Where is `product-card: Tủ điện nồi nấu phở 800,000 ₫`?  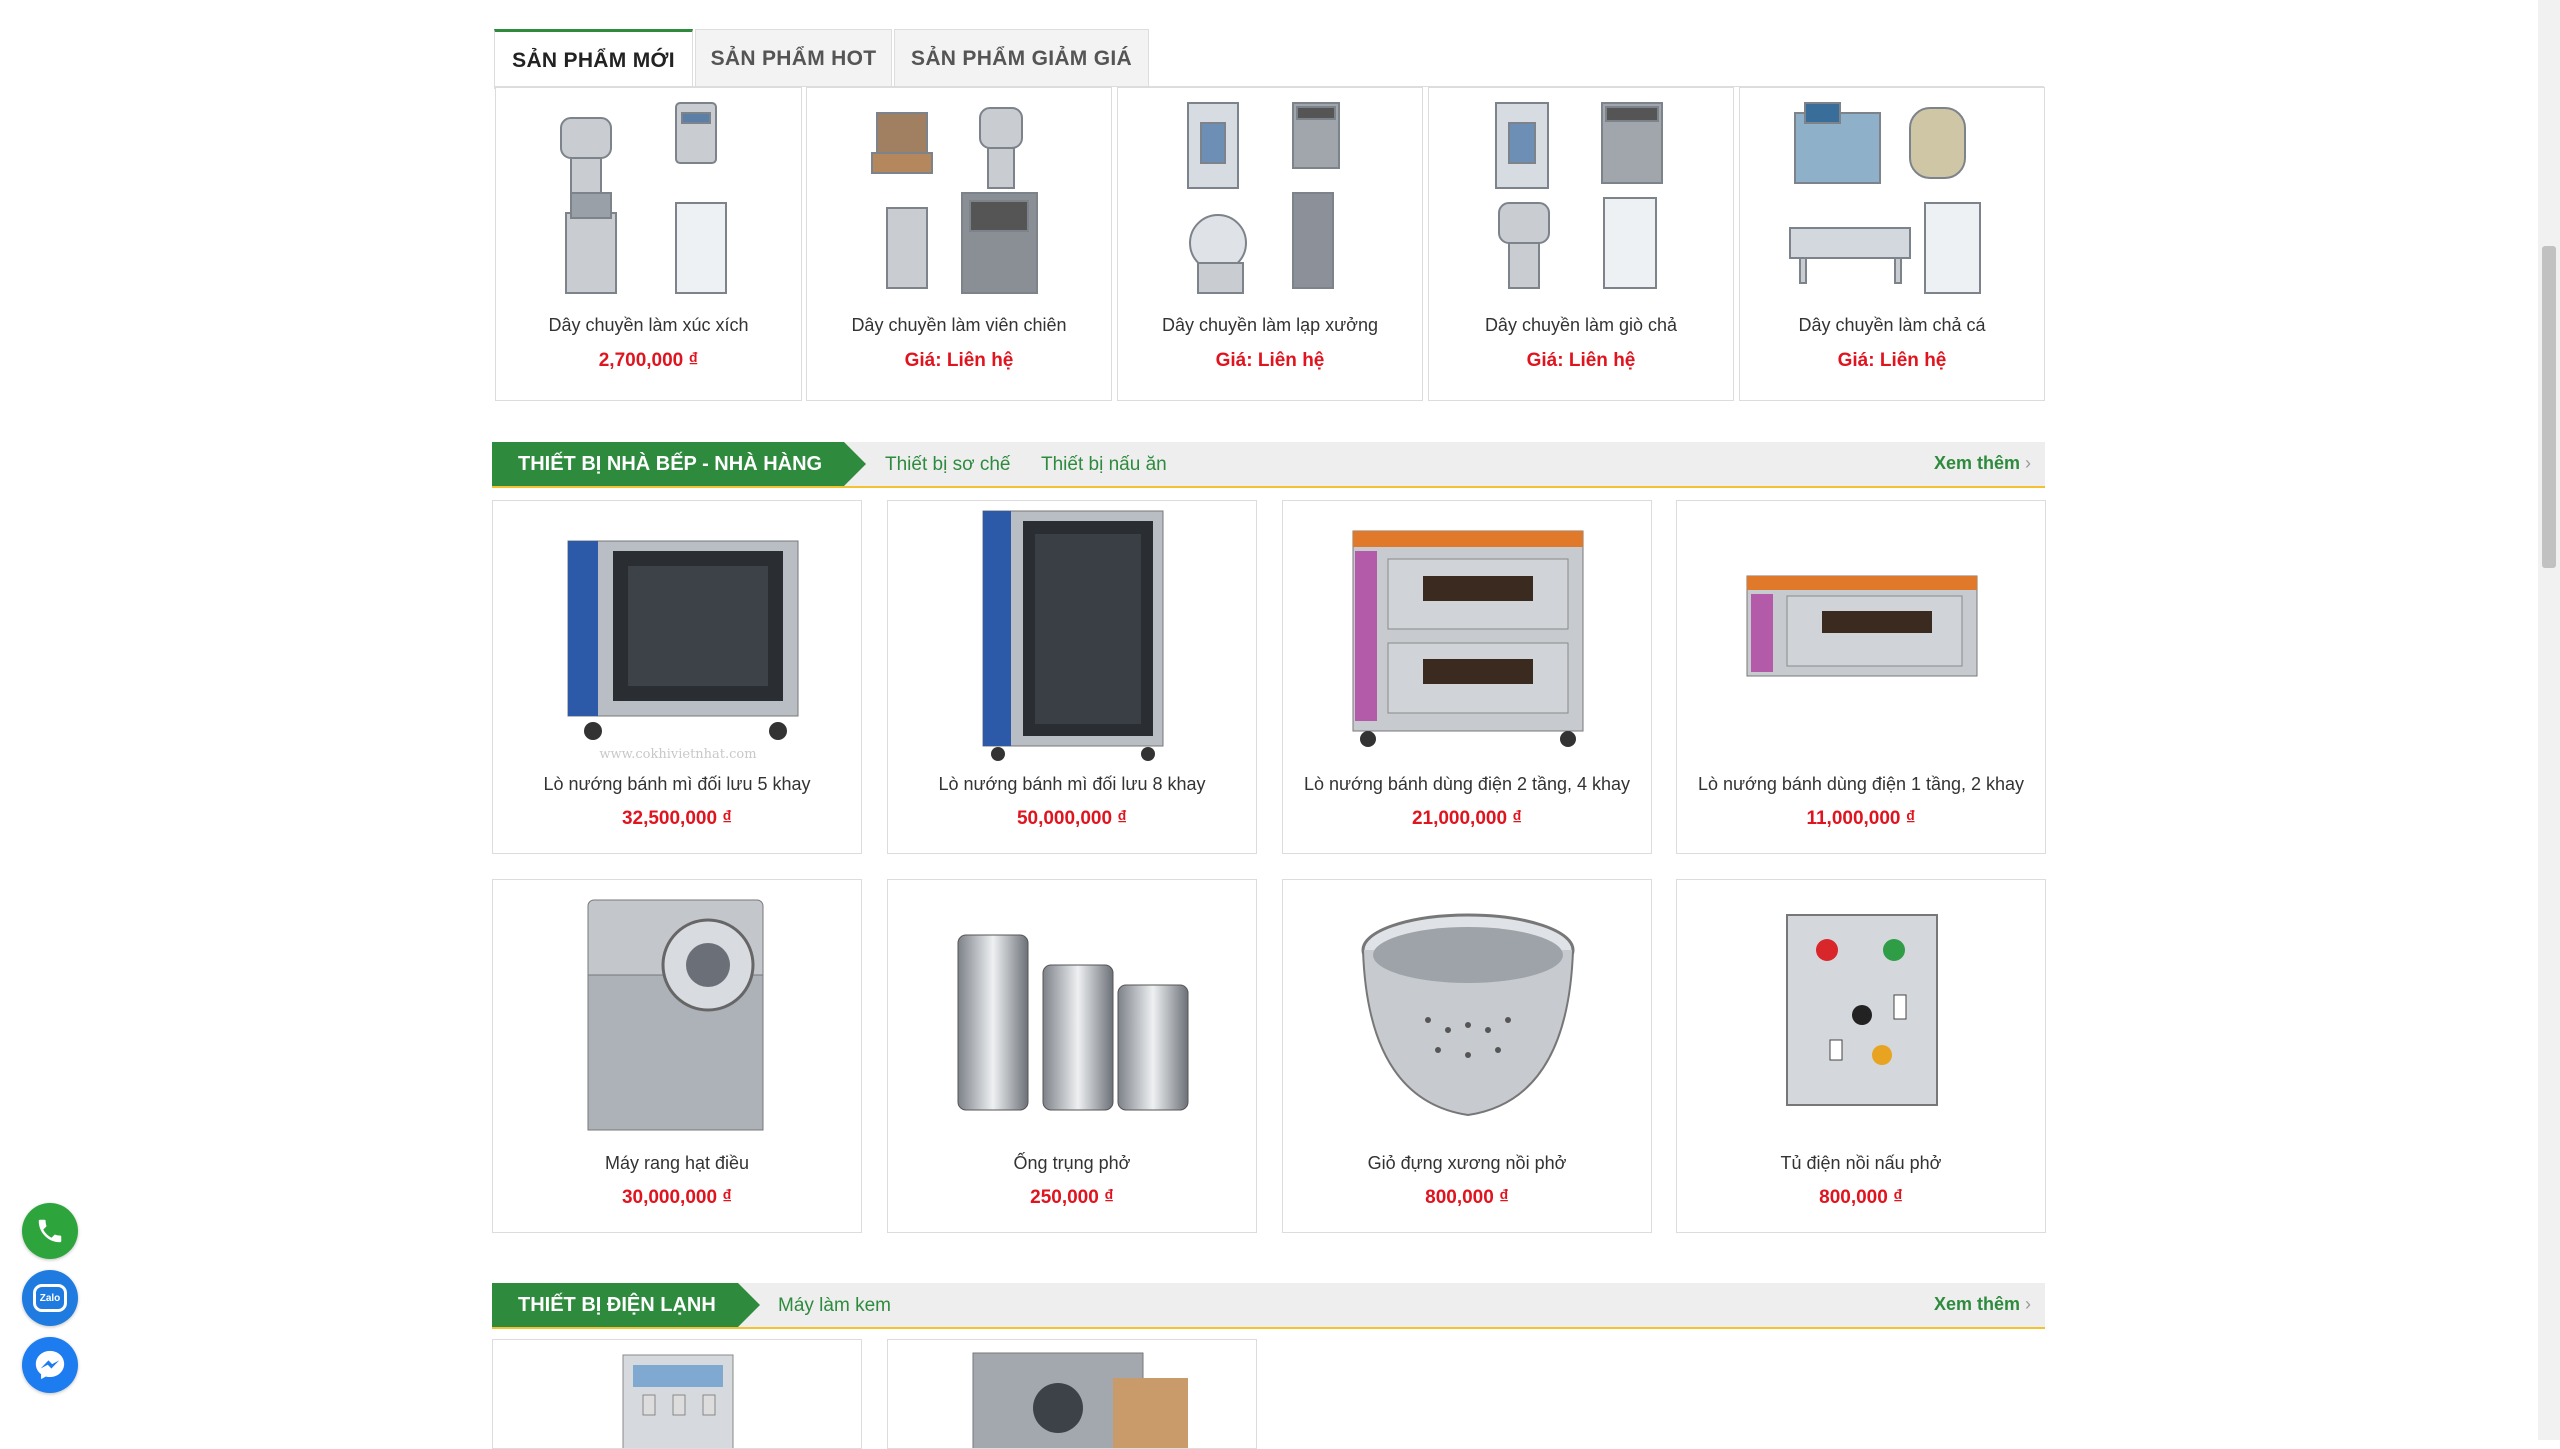 product-card: Tủ điện nồi nấu phở 800,000 ₫ is located at coordinates (1861, 1056).